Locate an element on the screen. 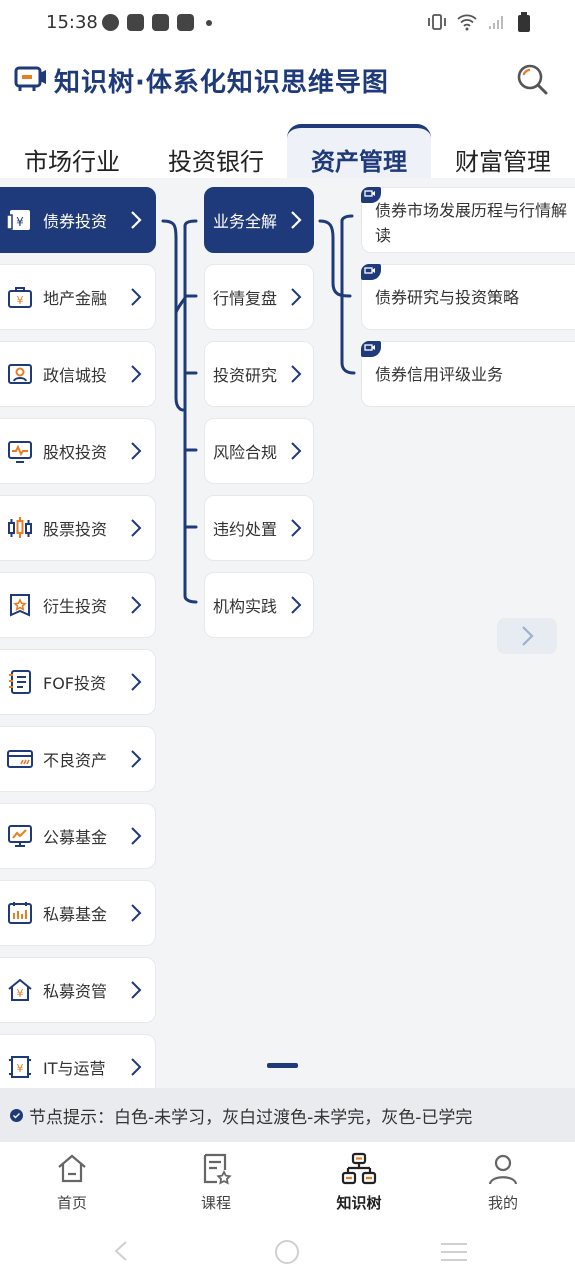 The height and width of the screenshot is (1280, 575). nav-profile: 我的 is located at coordinates (503, 1182).